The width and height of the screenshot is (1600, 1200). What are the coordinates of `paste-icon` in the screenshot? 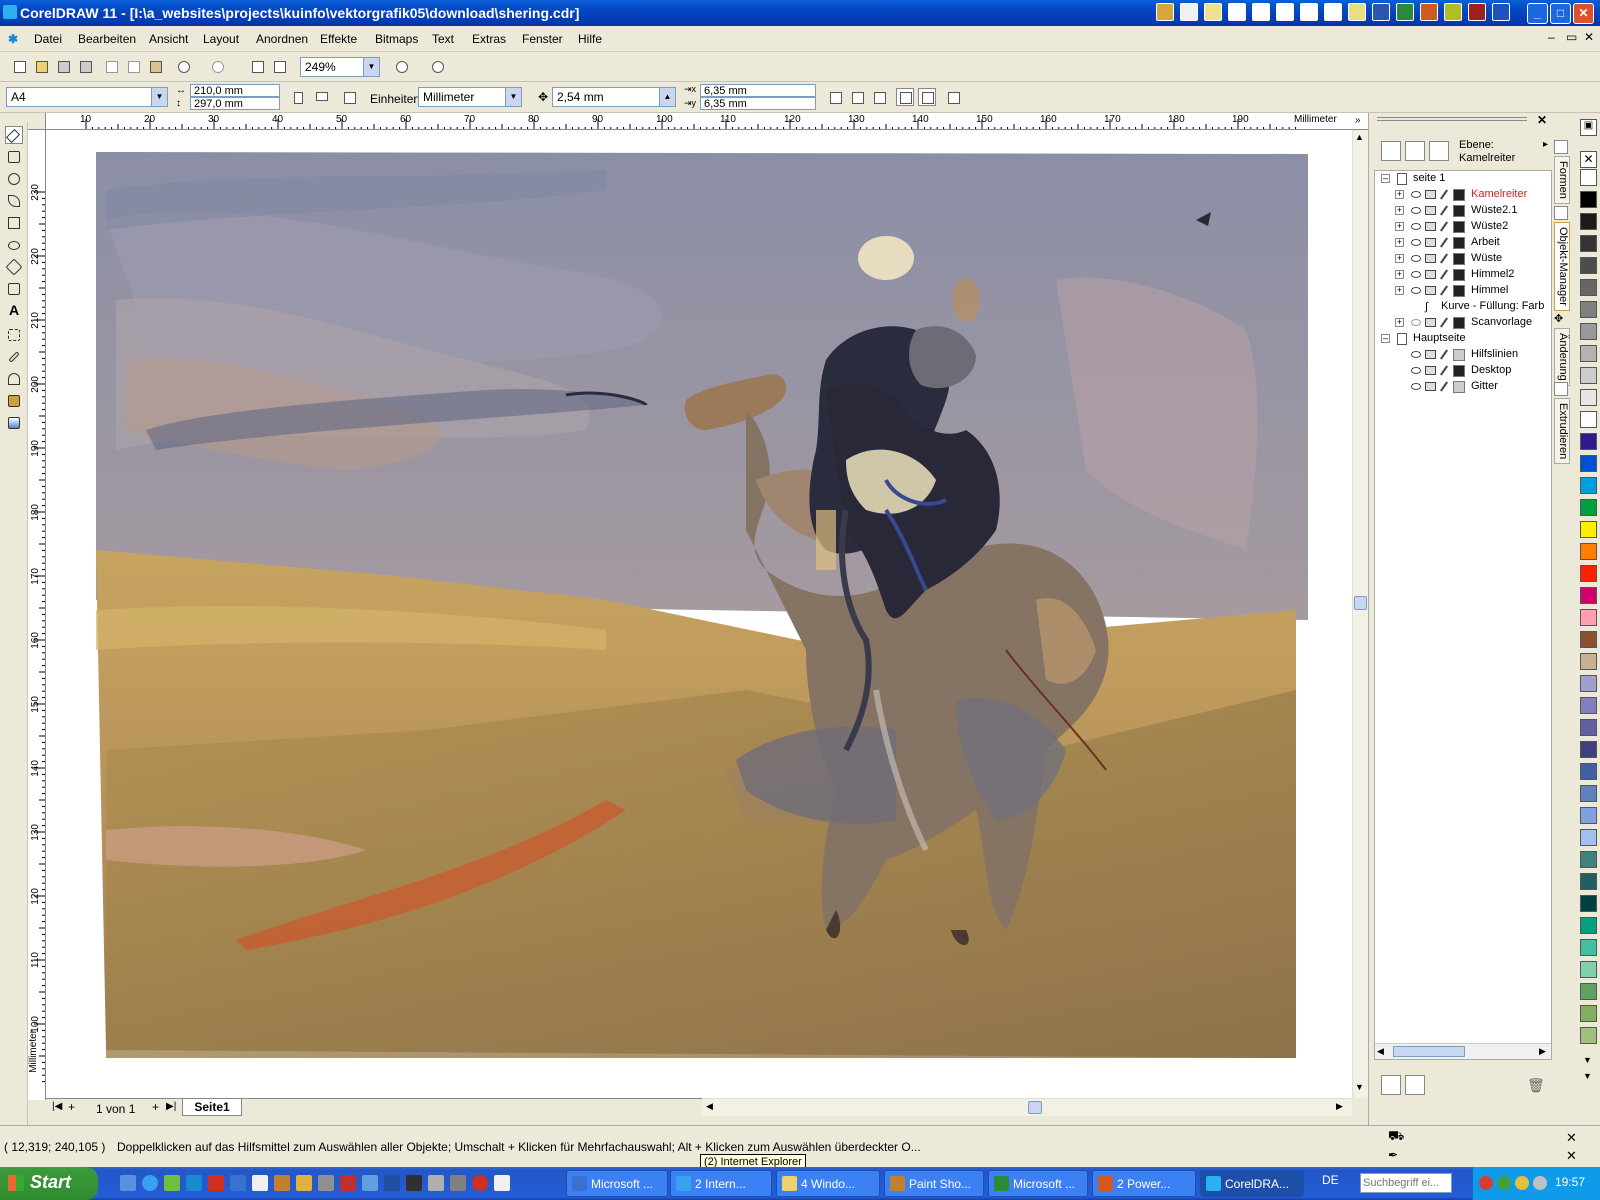 It's located at (155, 66).